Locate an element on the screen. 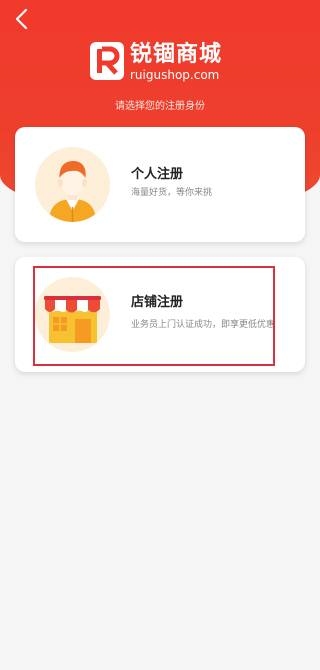 The width and height of the screenshot is (320, 670). logo-chinese-name: 锐锢商城 is located at coordinates (176, 54).